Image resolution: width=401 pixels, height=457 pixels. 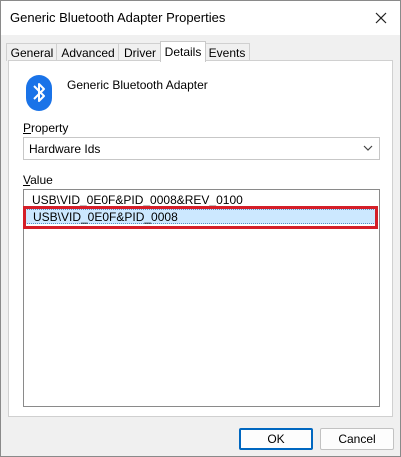 What do you see at coordinates (38, 180) in the screenshot?
I see `value-label: Value` at bounding box center [38, 180].